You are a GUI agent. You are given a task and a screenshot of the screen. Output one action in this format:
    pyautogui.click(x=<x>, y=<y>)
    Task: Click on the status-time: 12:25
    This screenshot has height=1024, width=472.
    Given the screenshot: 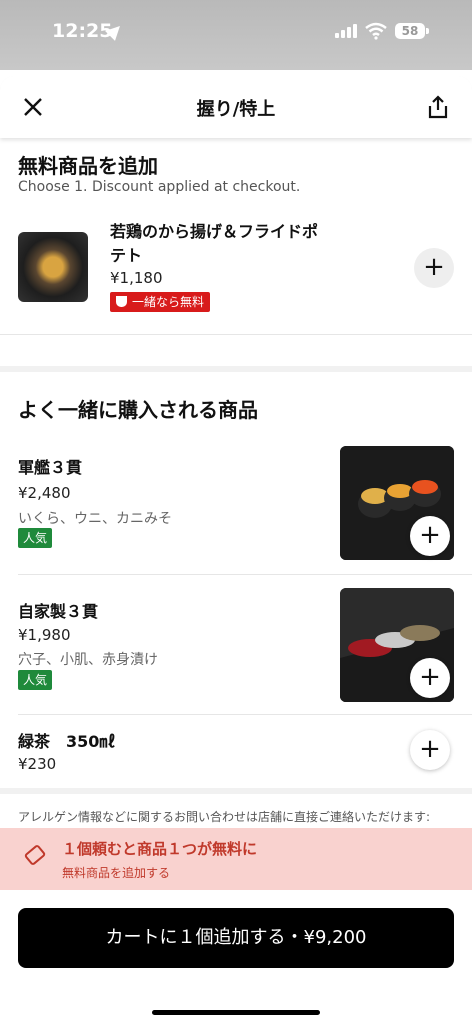 What is the action you would take?
    pyautogui.click(x=82, y=31)
    